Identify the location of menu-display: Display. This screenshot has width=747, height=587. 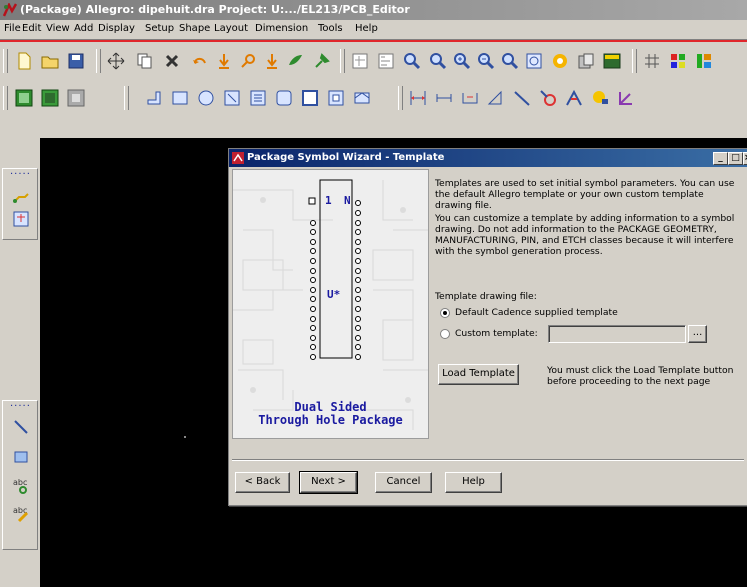
(116, 28).